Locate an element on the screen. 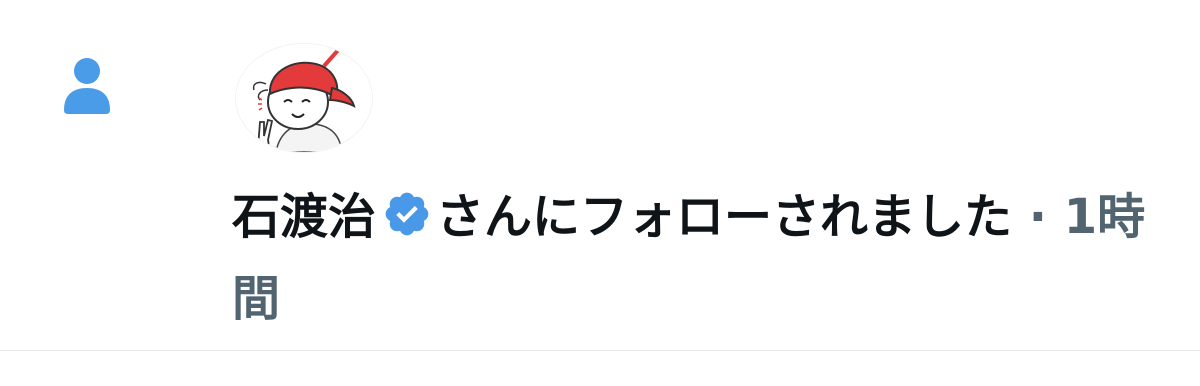 The height and width of the screenshot is (386, 1200). avatar-illustration is located at coordinates (304, 98).